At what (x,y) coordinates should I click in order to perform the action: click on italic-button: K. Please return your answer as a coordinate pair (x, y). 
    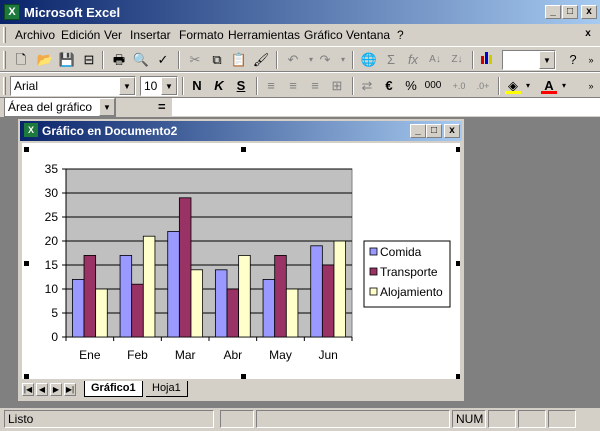
    Looking at the image, I should click on (219, 86).